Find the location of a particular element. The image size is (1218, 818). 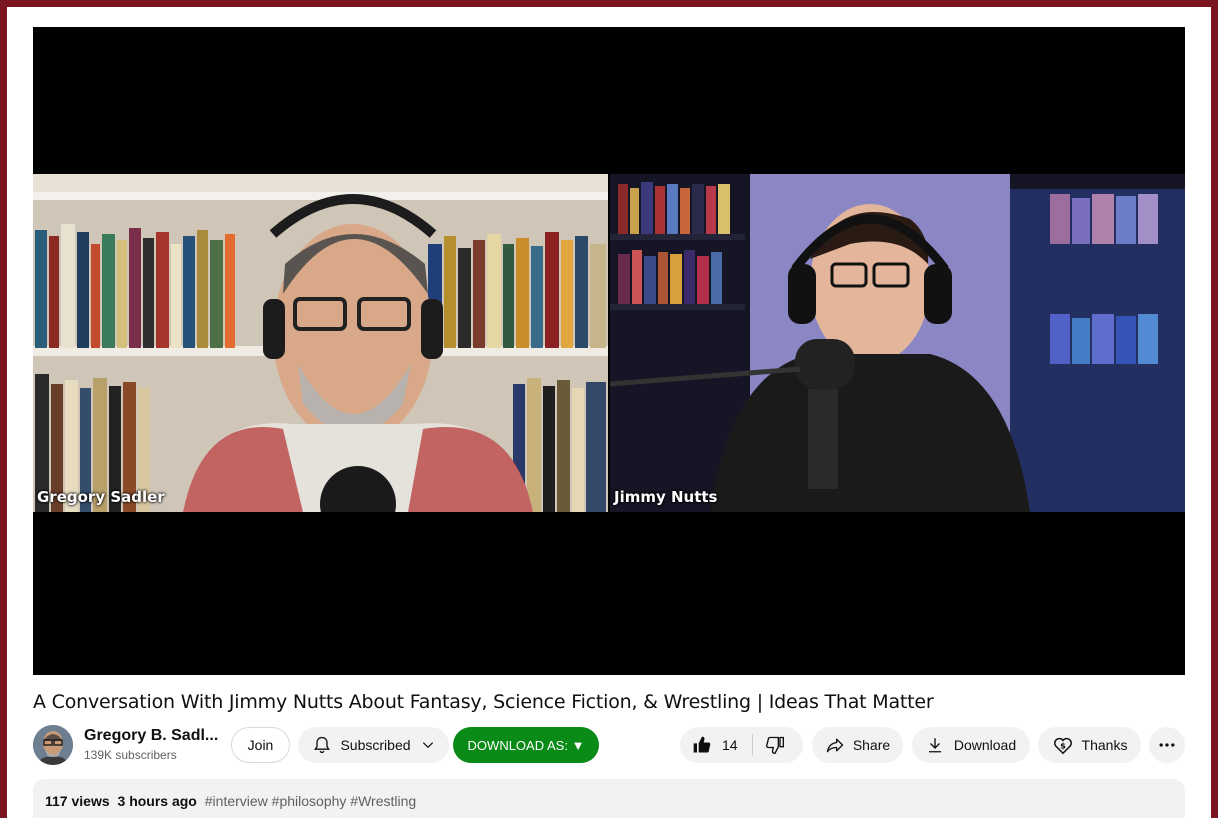

channel-avatar is located at coordinates (53, 745).